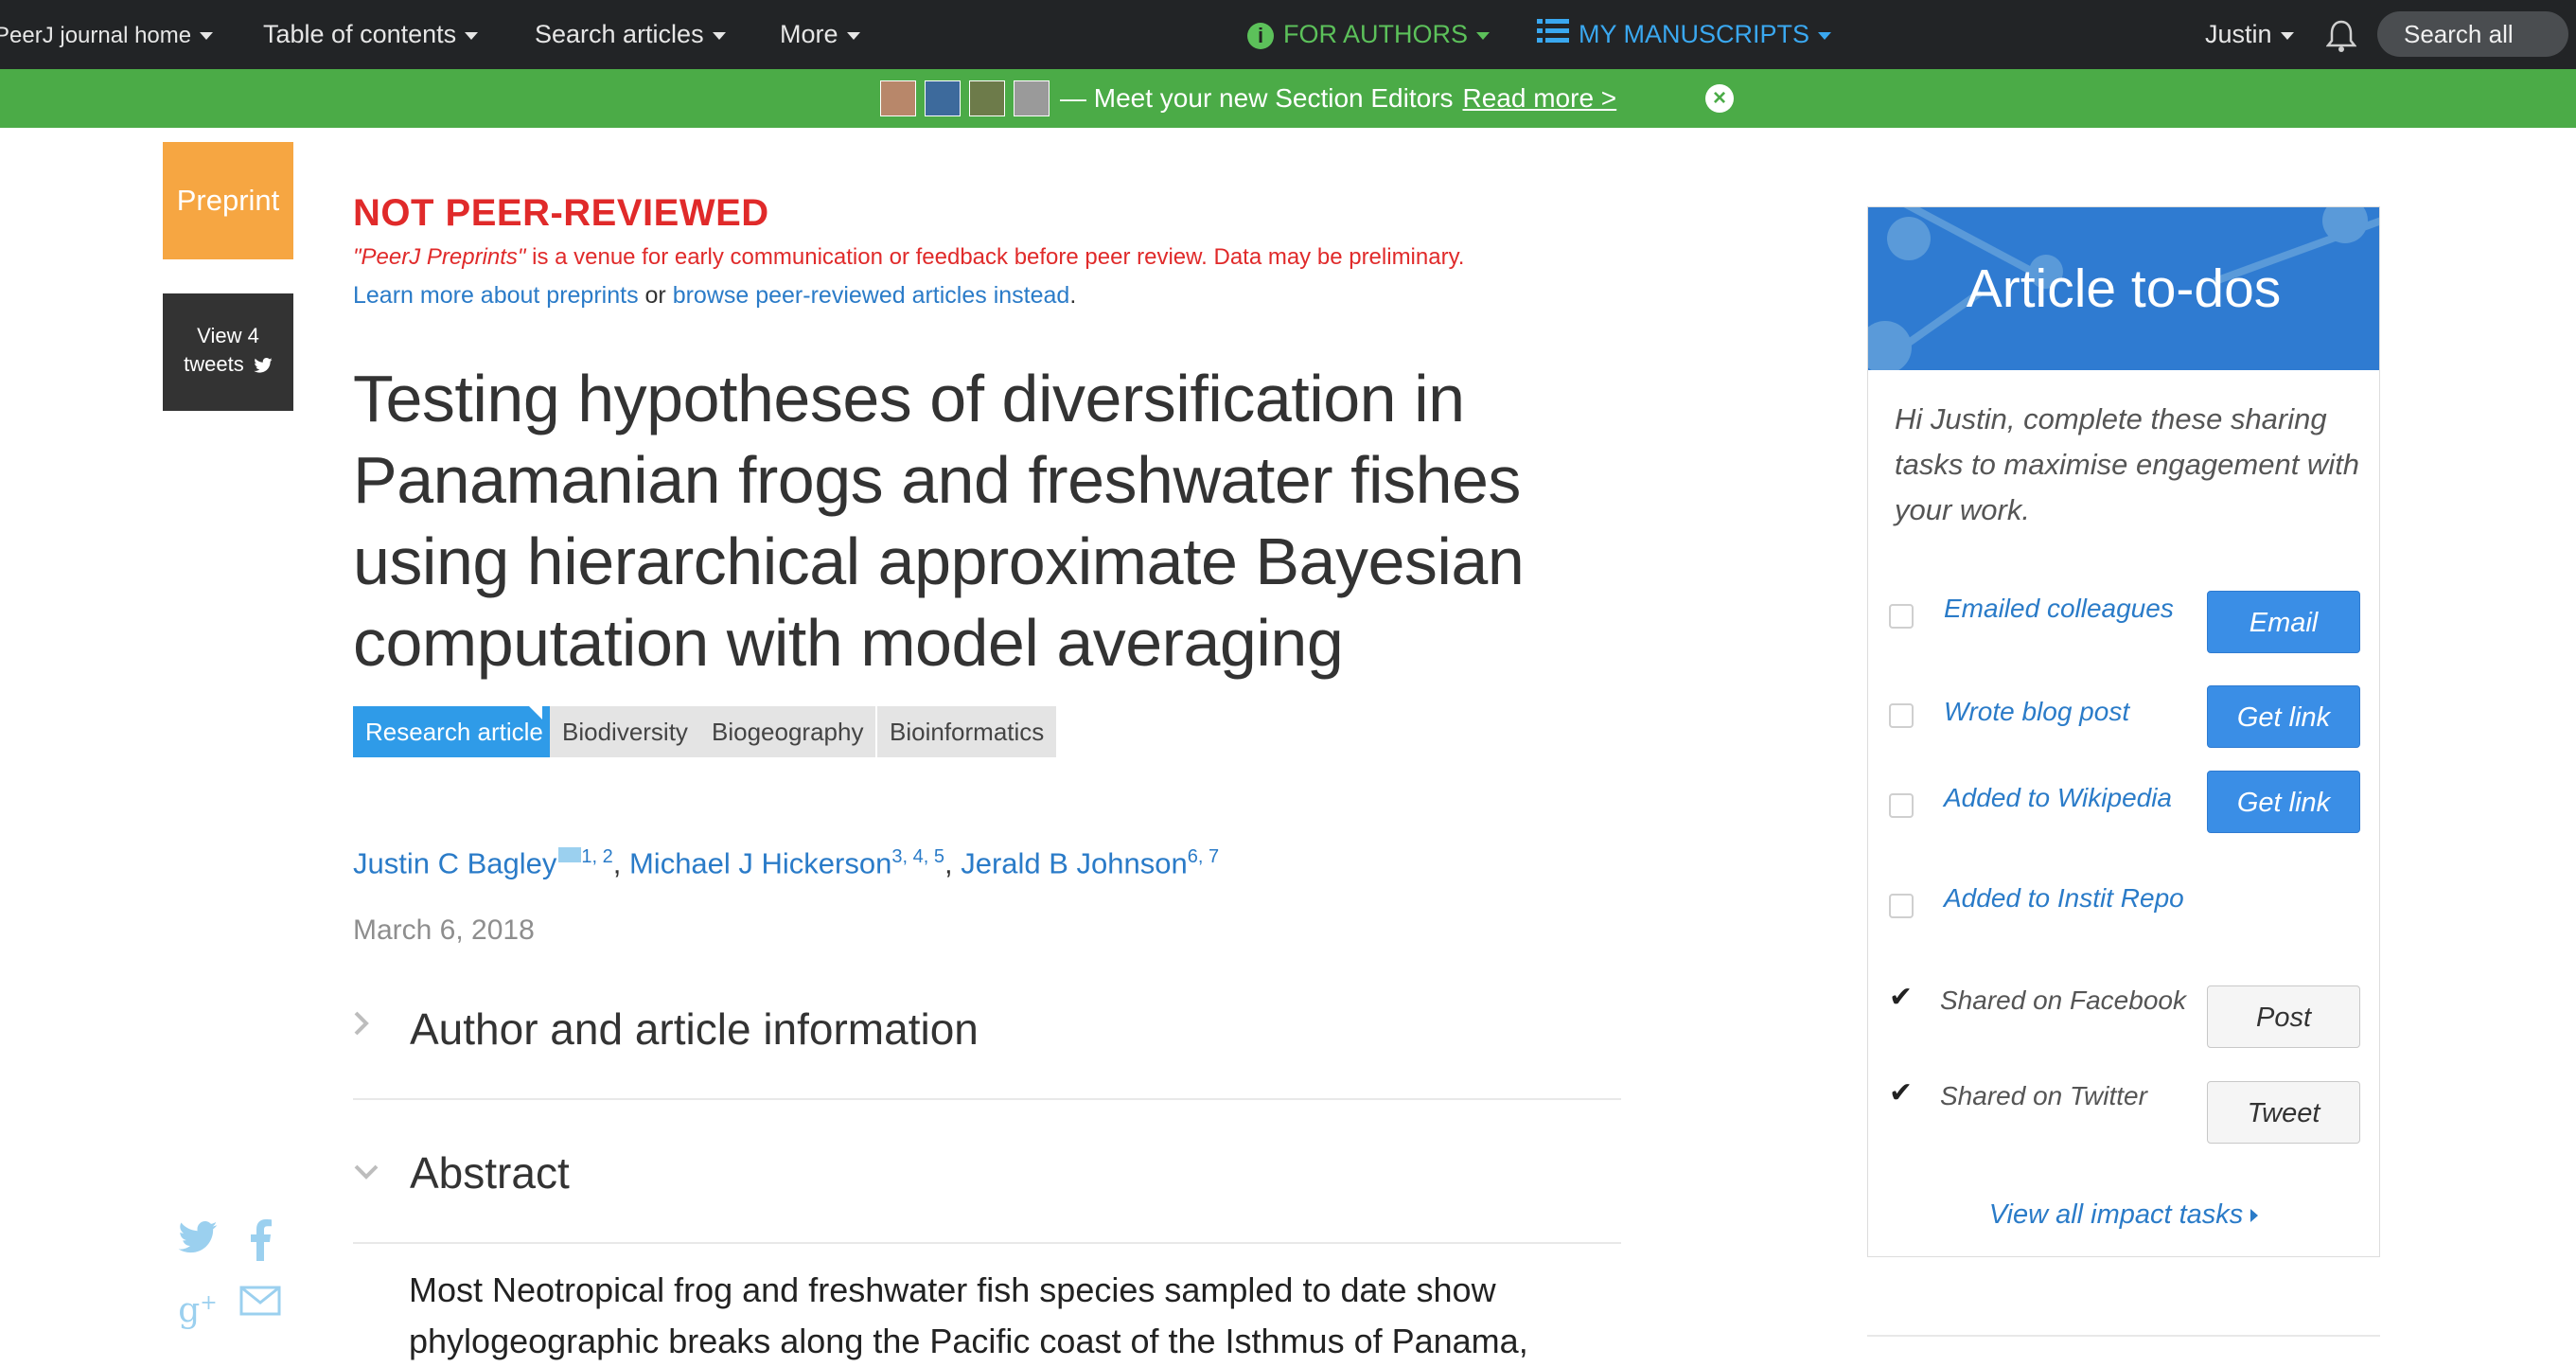  What do you see at coordinates (228, 200) in the screenshot?
I see `preprint-badge: Preprint` at bounding box center [228, 200].